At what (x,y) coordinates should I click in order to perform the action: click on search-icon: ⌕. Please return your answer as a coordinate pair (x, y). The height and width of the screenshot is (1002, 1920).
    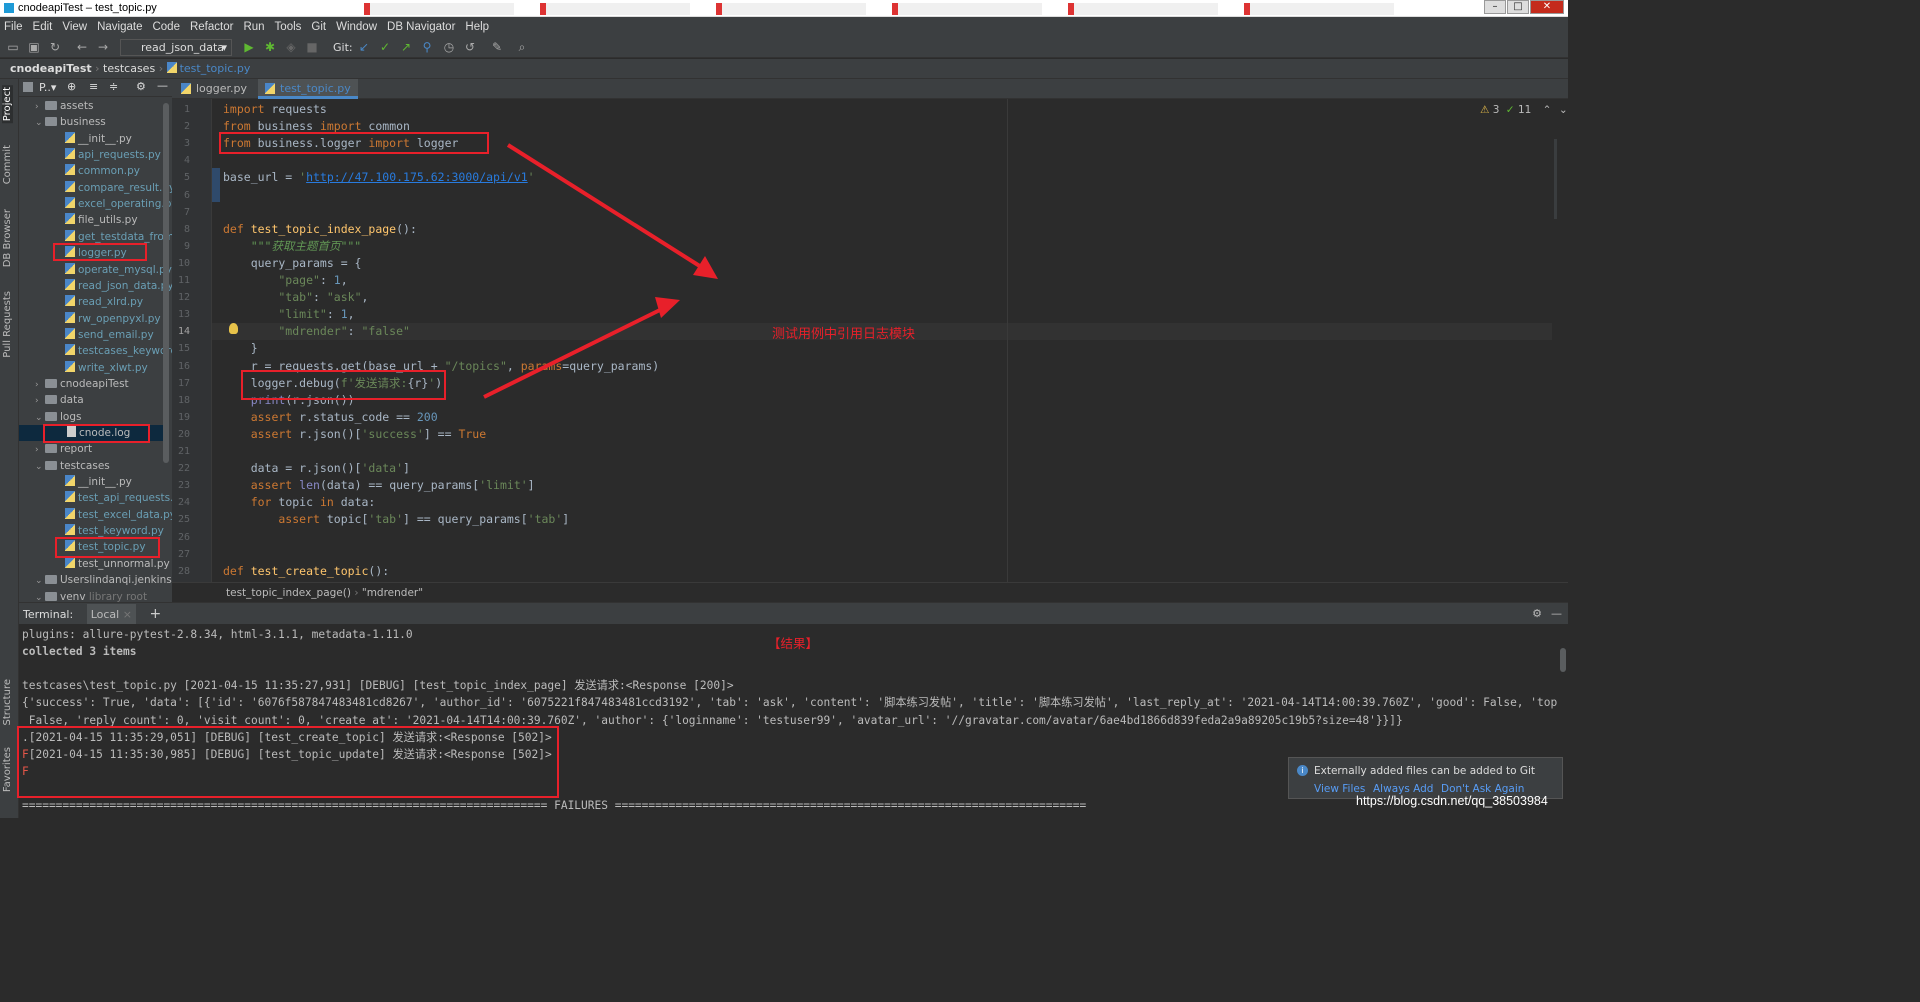
    Looking at the image, I should click on (522, 47).